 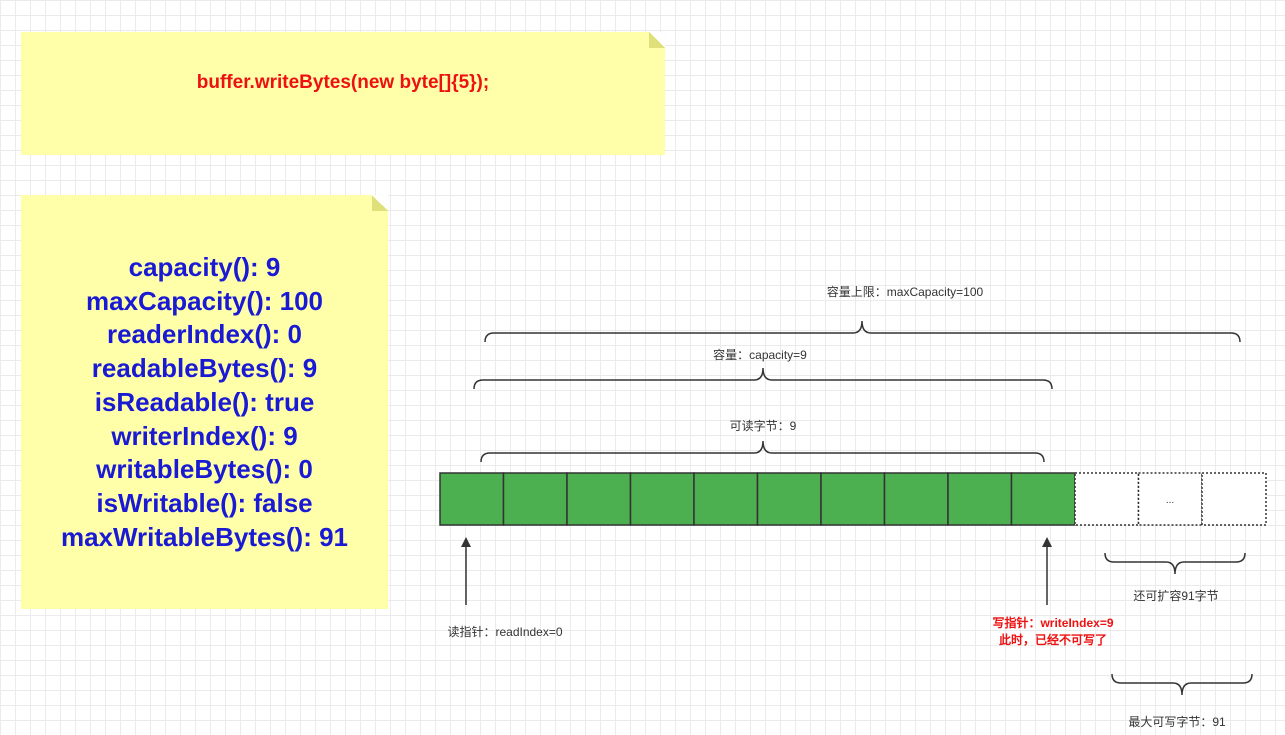 What do you see at coordinates (1053, 639) in the screenshot?
I see `not-writable-note: 此时，已经不可写了` at bounding box center [1053, 639].